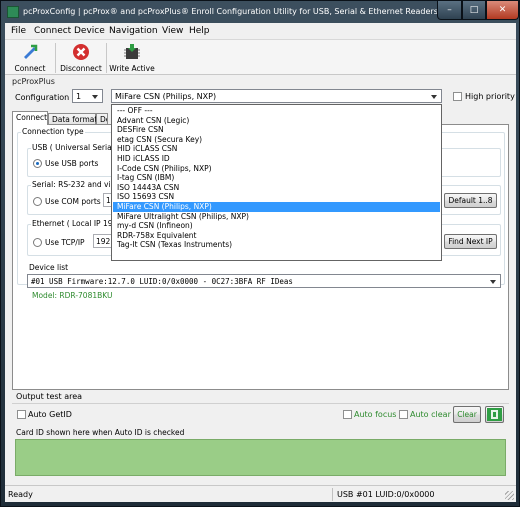 This screenshot has height=507, width=520. What do you see at coordinates (50, 414) in the screenshot?
I see `auto-getid-label: Auto GetID` at bounding box center [50, 414].